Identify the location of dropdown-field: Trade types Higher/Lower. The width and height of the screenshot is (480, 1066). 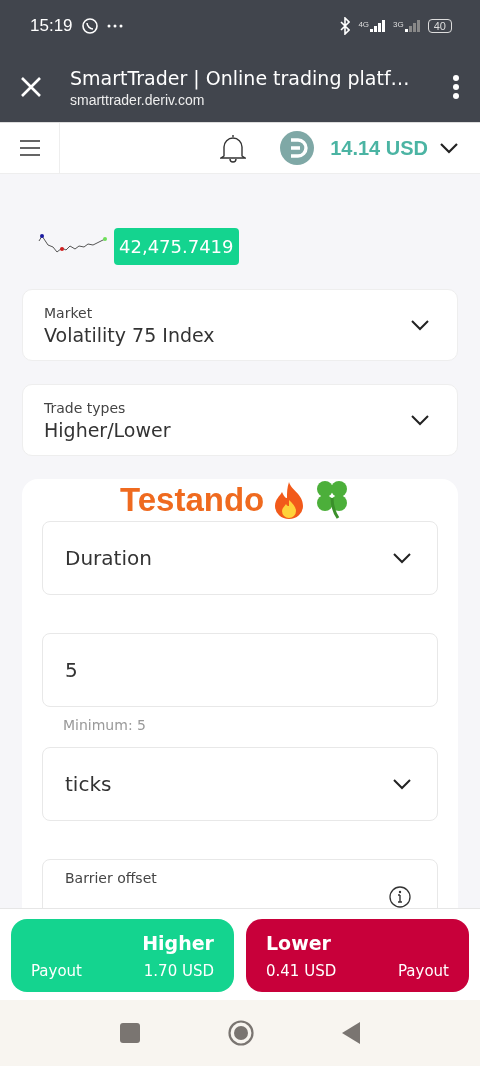
(240, 420).